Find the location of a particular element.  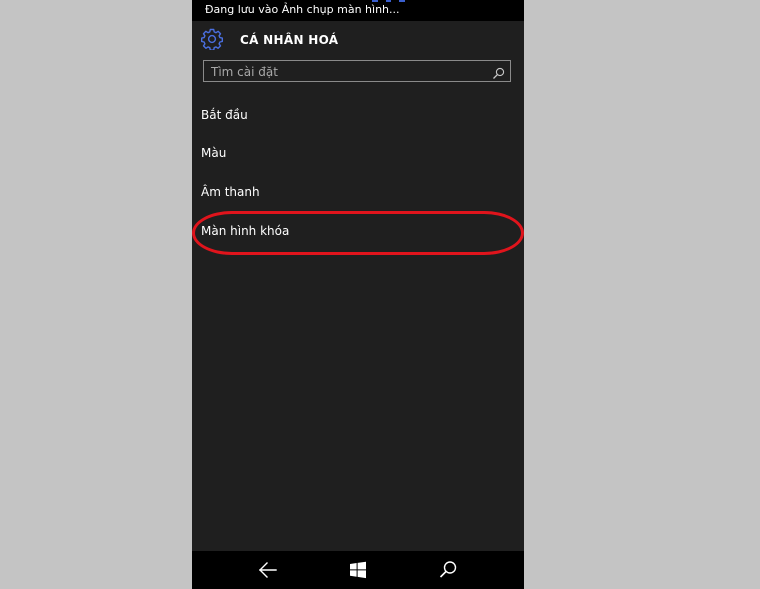

menu-item-man-hinh-khoa: Màn hình khóa is located at coordinates (351, 231).